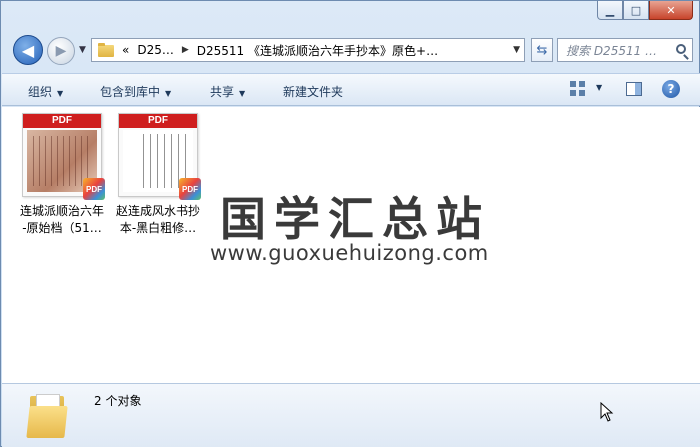 The image size is (700, 447). Describe the element at coordinates (349, 253) in the screenshot. I see `watermark-url: www.guoxuehuizong.com` at that location.